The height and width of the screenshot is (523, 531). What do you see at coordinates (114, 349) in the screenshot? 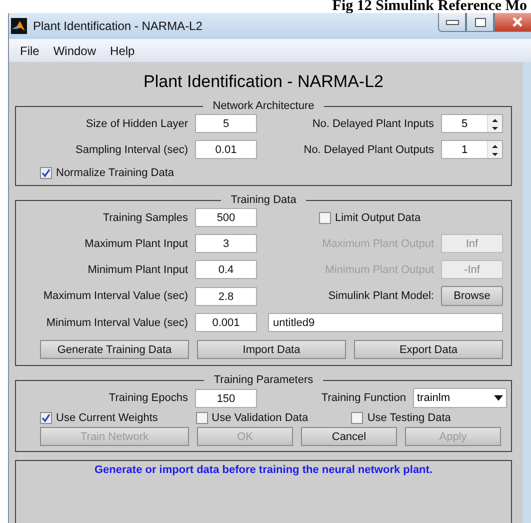
I see `action-button: Generate Training Data` at bounding box center [114, 349].